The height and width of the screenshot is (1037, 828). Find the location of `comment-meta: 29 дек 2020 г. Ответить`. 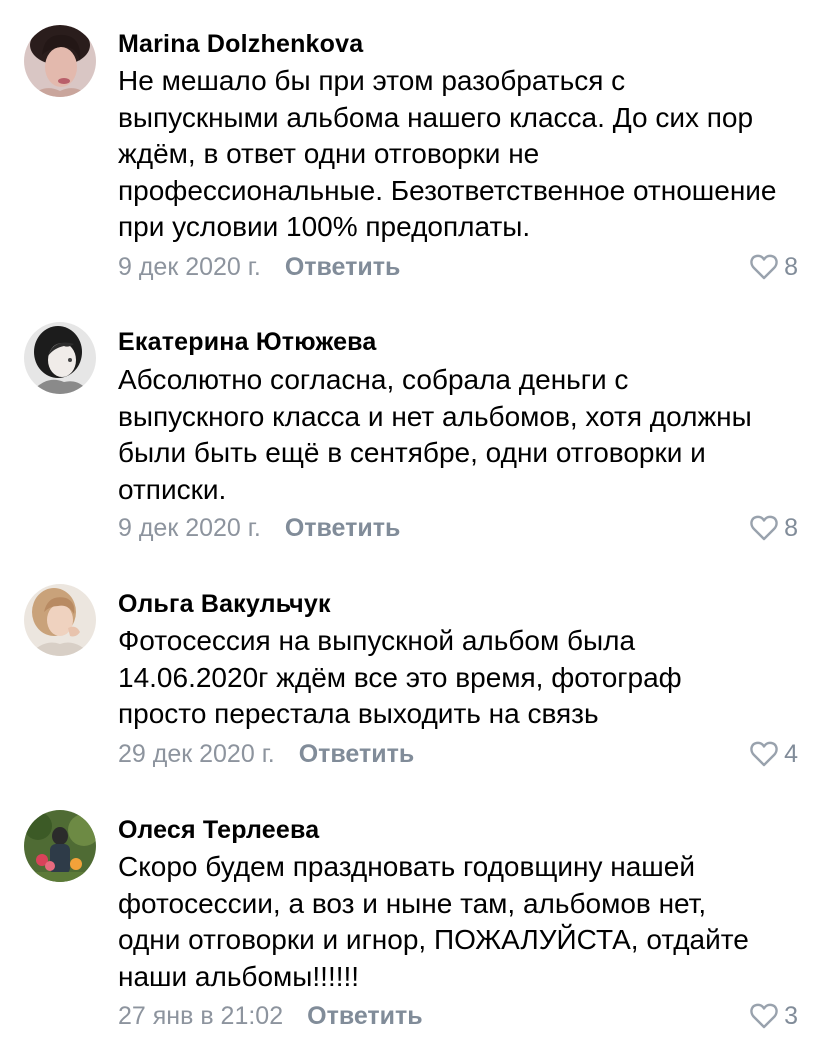

comment-meta: 29 дек 2020 г. Ответить is located at coordinates (266, 754).